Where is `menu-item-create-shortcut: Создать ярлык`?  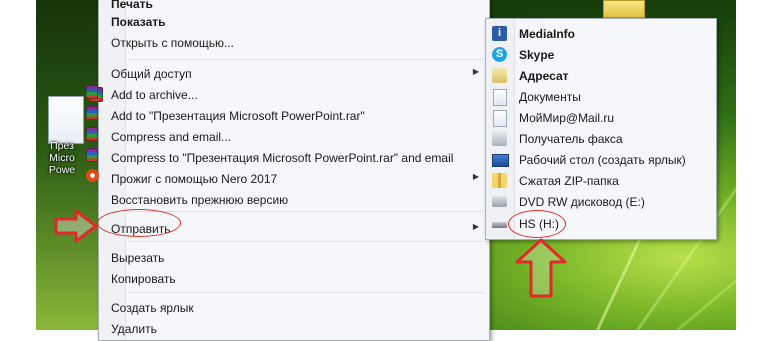 menu-item-create-shortcut: Создать ярлык is located at coordinates (294, 307).